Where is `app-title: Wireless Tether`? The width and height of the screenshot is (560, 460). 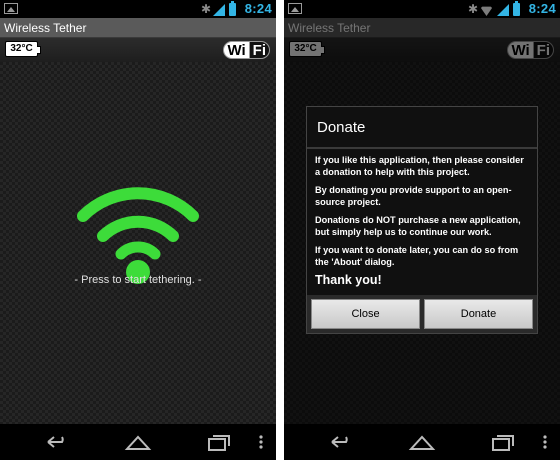 app-title: Wireless Tether is located at coordinates (45, 28).